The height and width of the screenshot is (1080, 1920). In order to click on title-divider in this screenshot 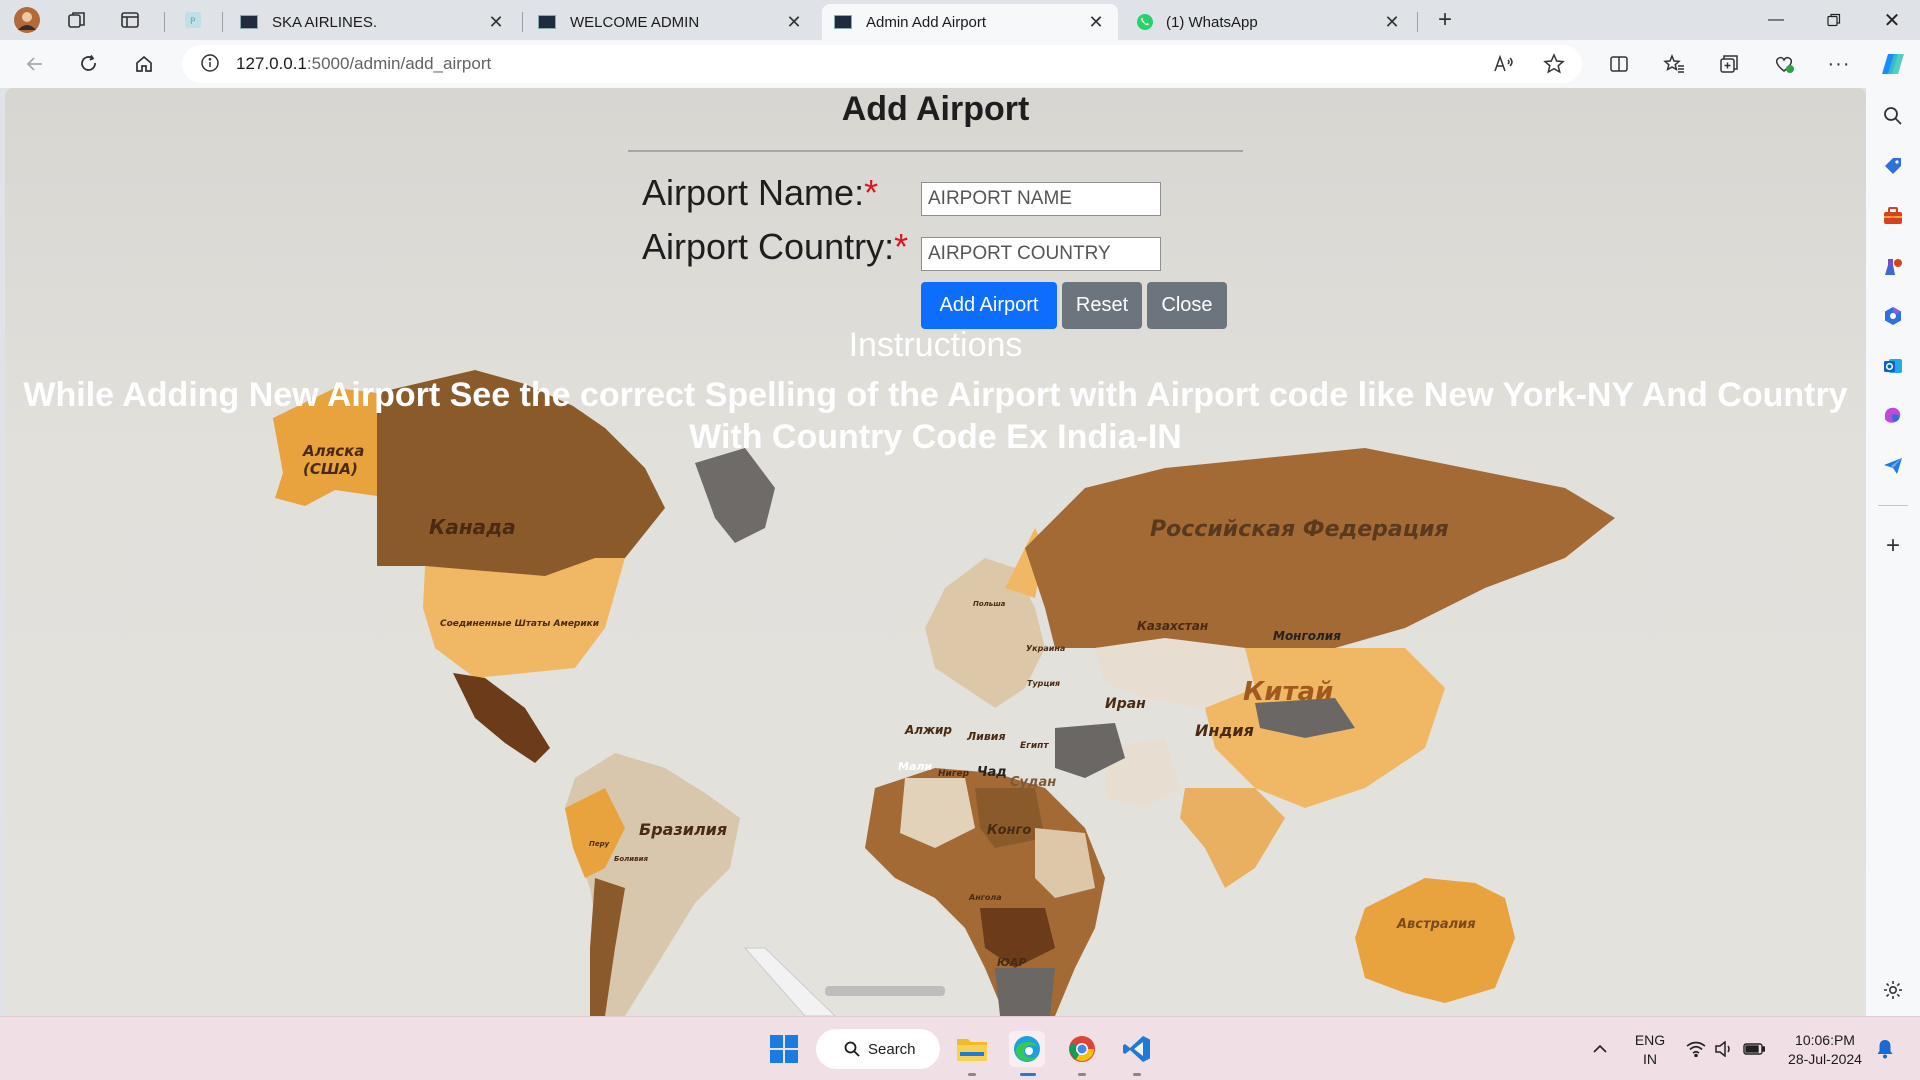, I will do `click(935, 151)`.